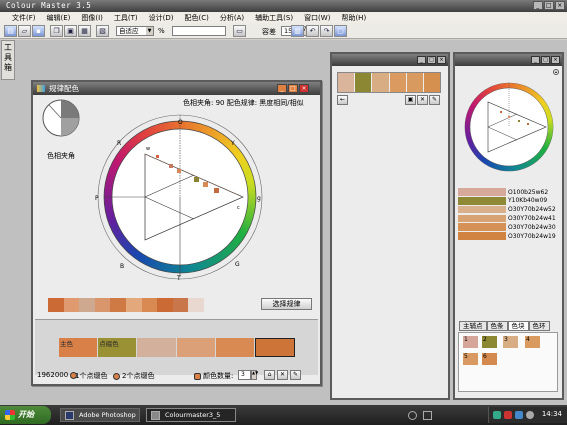 Image resolution: width=567 pixels, height=425 pixels. What do you see at coordinates (507, 209) in the screenshot?
I see `color-code-row: O30Y70b24w52` at bounding box center [507, 209].